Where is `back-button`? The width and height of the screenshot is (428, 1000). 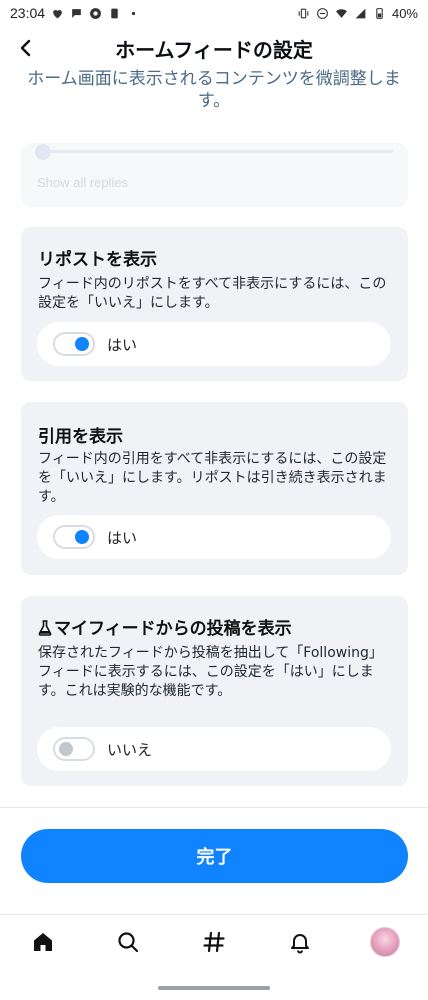
back-button is located at coordinates (26, 48).